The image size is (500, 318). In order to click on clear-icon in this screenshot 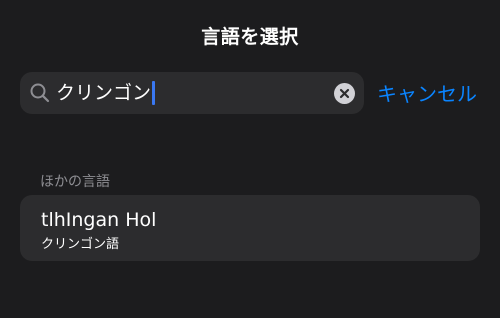, I will do `click(344, 93)`.